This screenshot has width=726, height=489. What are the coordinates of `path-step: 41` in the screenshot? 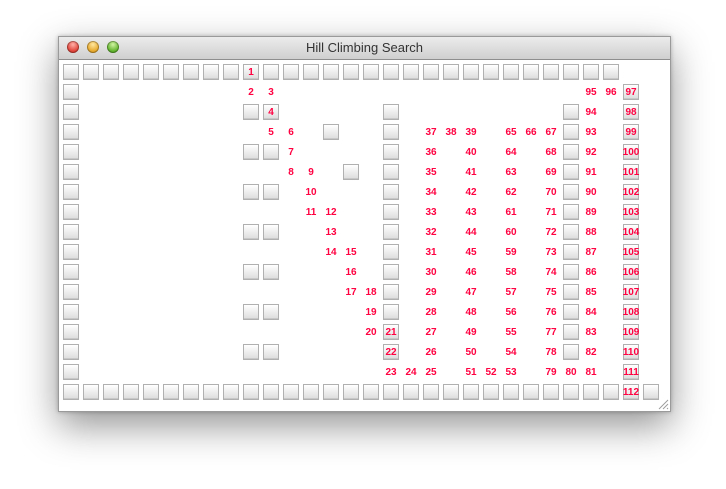 It's located at (471, 172).